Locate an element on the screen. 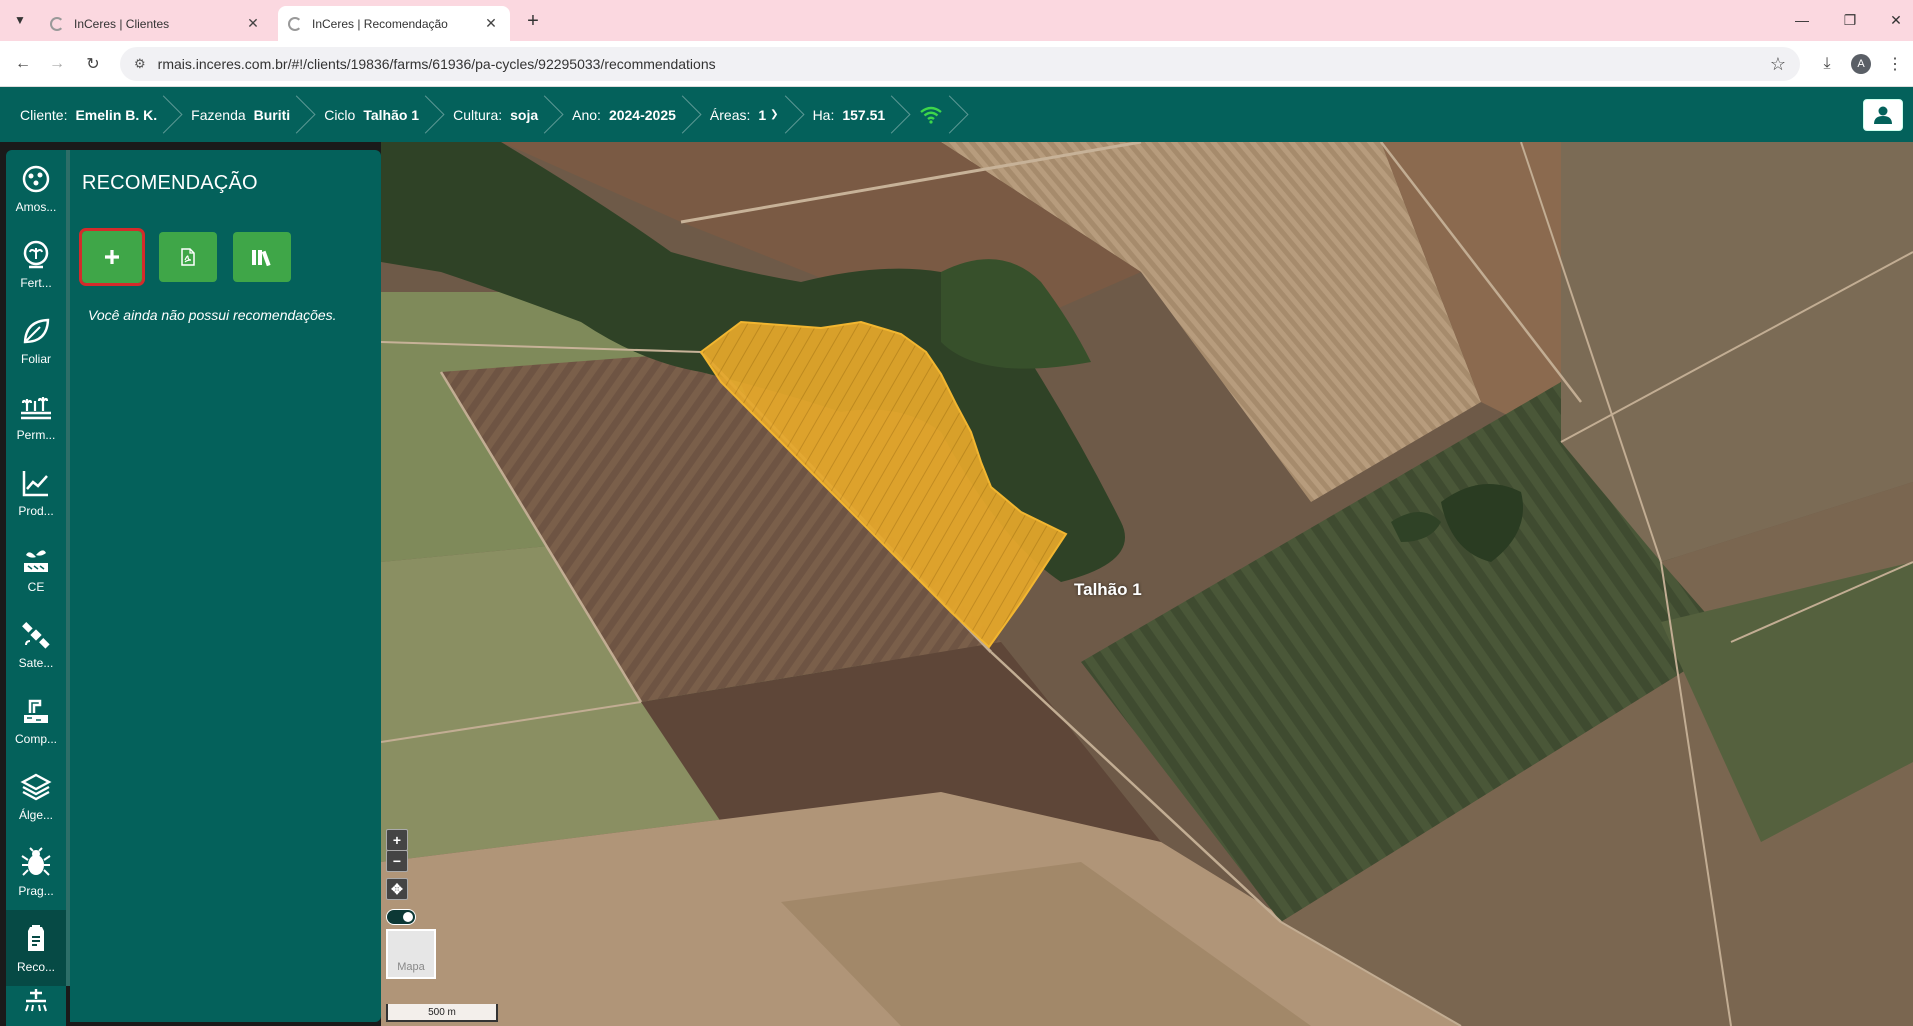 The height and width of the screenshot is (1026, 1913). books-icon is located at coordinates (261, 258).